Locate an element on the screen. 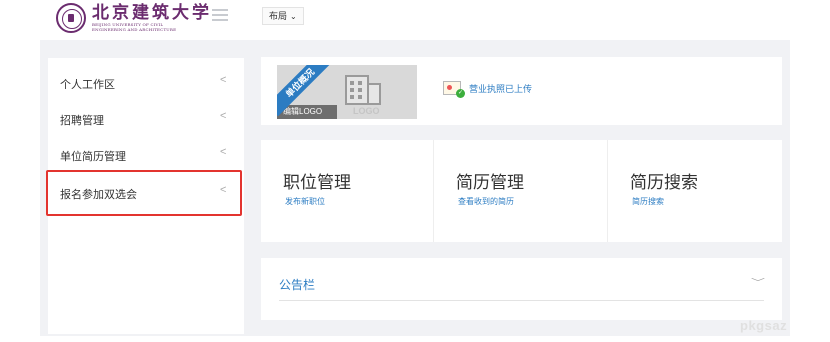 The image size is (830, 342). tile-title: 职位管理 is located at coordinates (317, 182).